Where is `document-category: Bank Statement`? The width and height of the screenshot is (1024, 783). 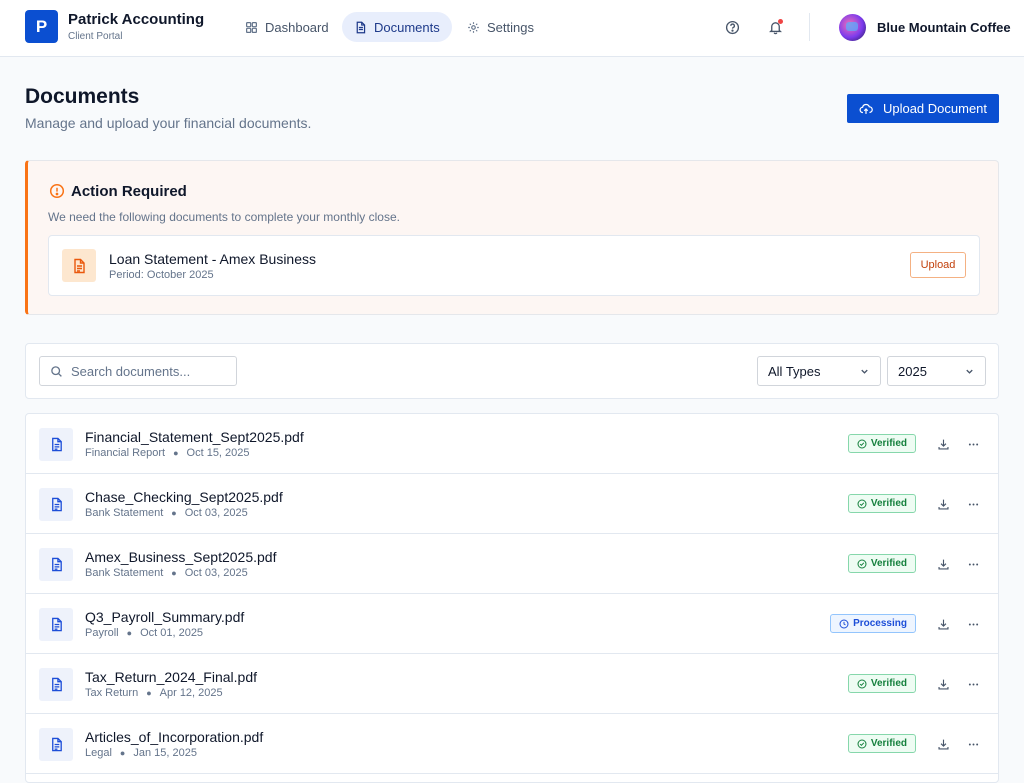 document-category: Bank Statement is located at coordinates (124, 513).